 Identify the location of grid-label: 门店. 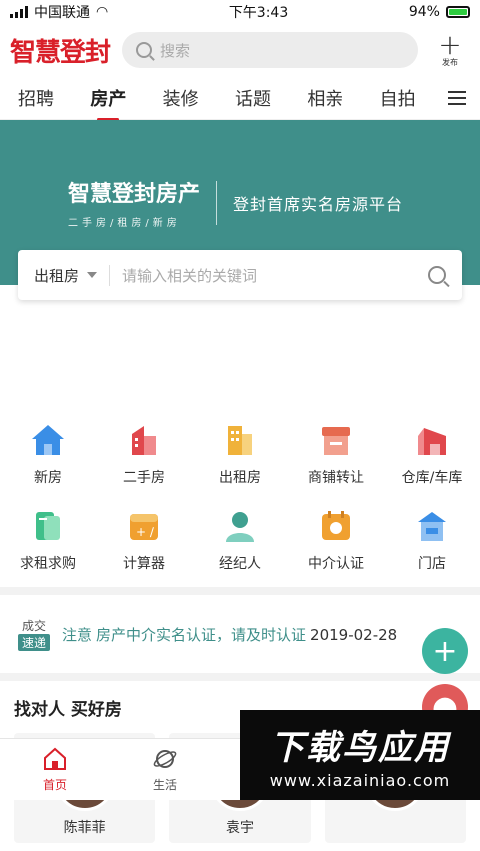
(432, 564).